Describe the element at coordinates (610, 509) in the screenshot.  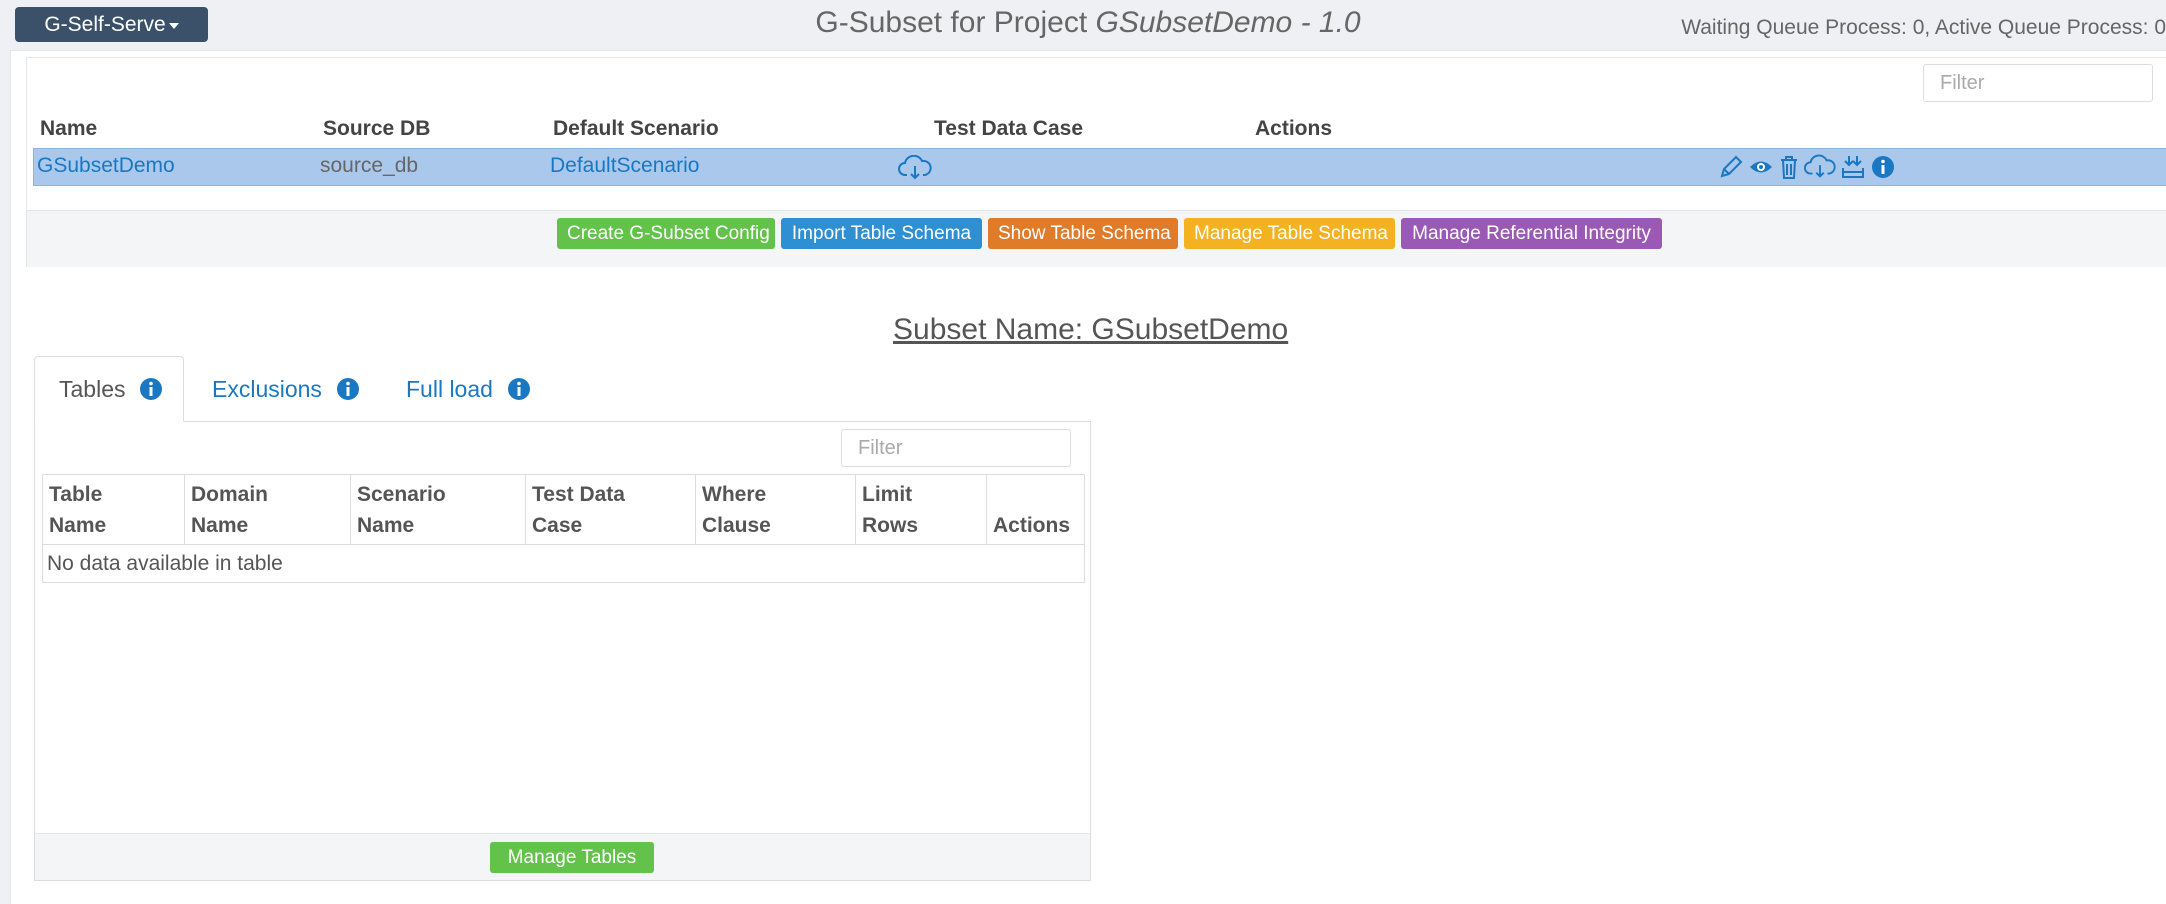
I see `col-test-data-case: Test Data Case` at that location.